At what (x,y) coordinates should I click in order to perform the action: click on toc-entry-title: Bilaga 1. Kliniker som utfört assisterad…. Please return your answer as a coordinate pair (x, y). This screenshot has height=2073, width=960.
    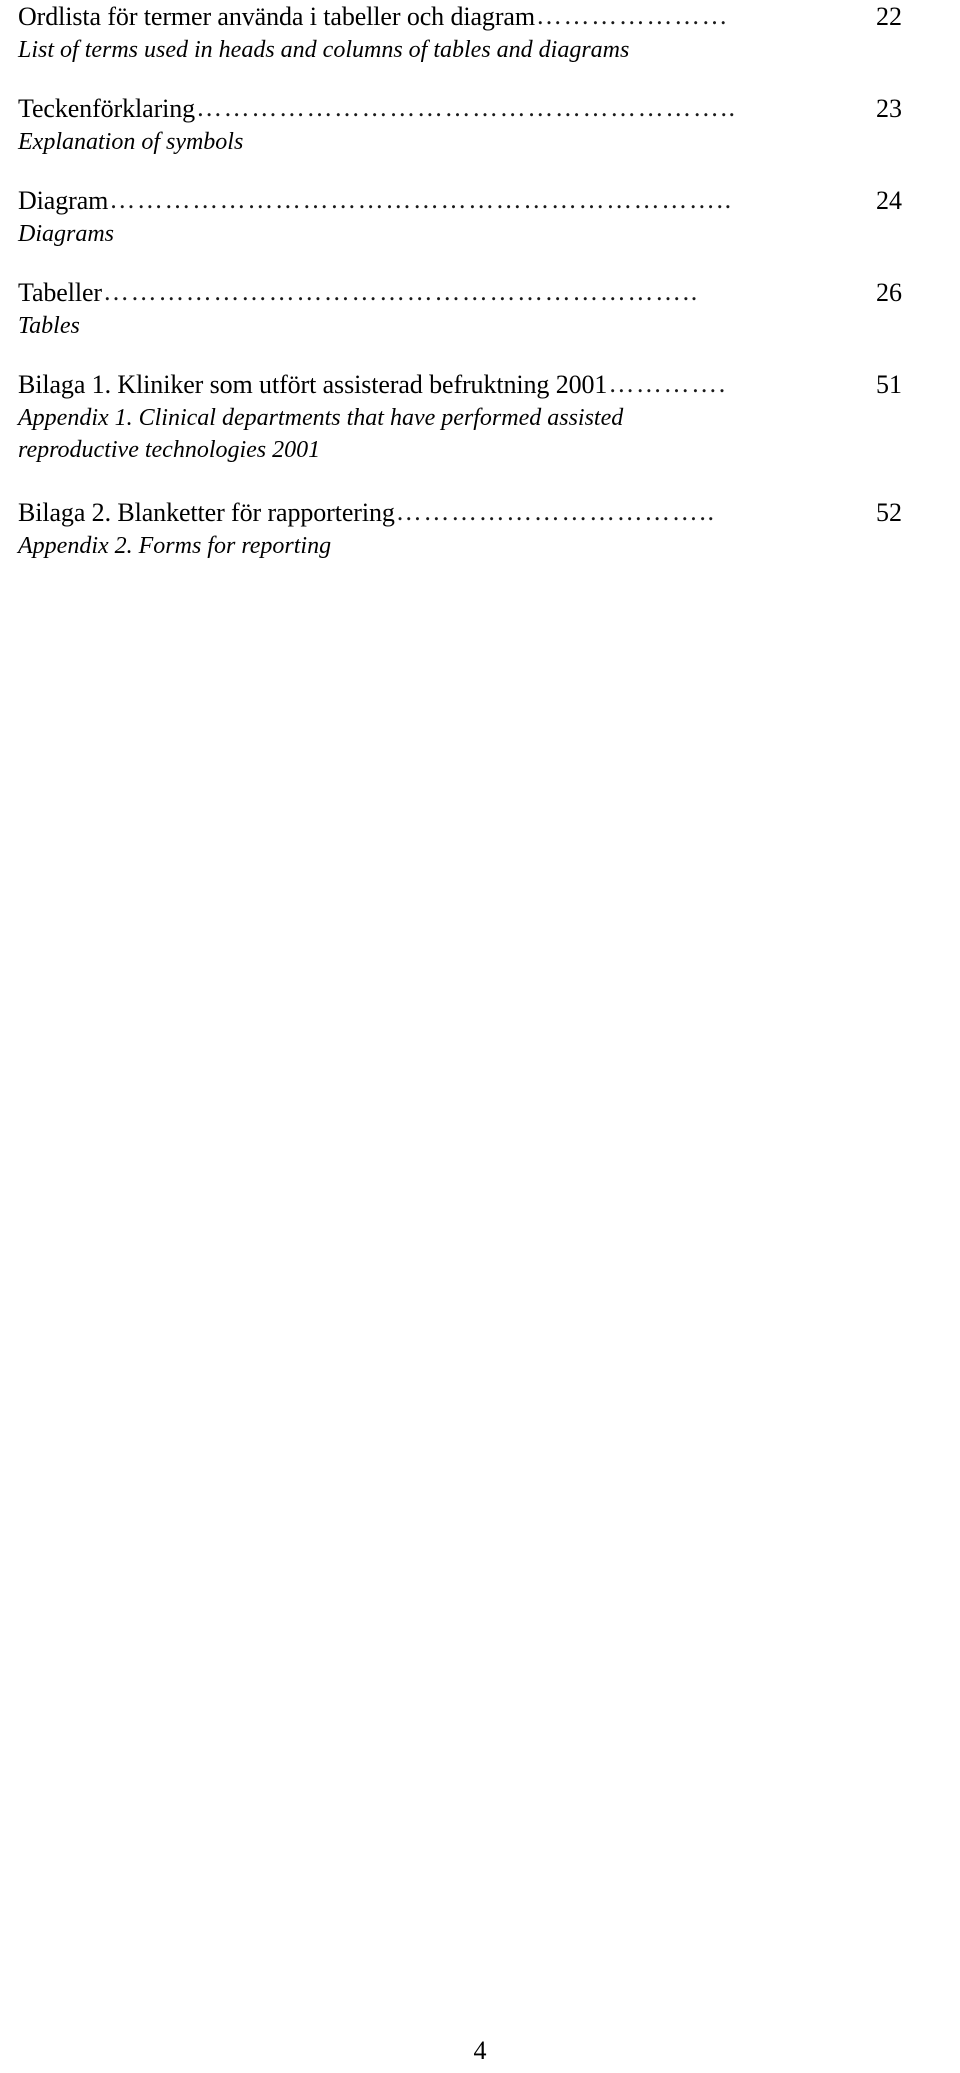
    Looking at the image, I should click on (313, 384).